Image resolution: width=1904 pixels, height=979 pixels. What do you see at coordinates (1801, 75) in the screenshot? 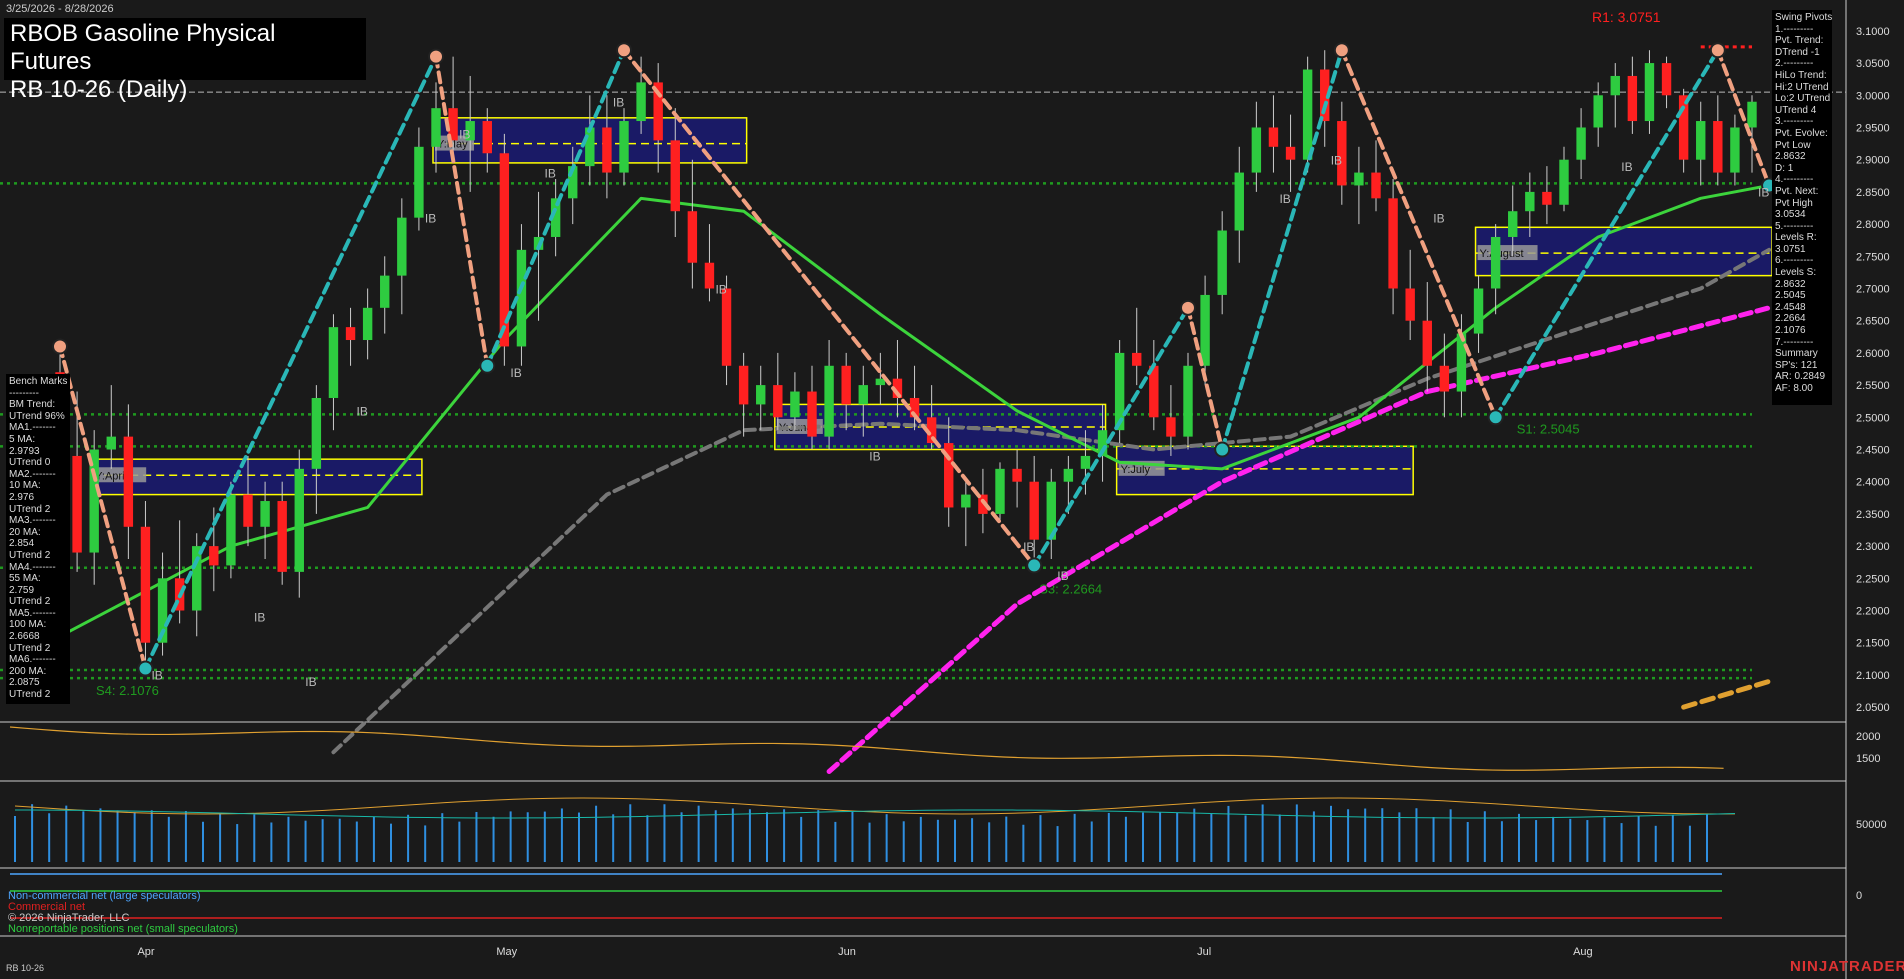
I see `swing-pivot-line: HiLo Trend:` at bounding box center [1801, 75].